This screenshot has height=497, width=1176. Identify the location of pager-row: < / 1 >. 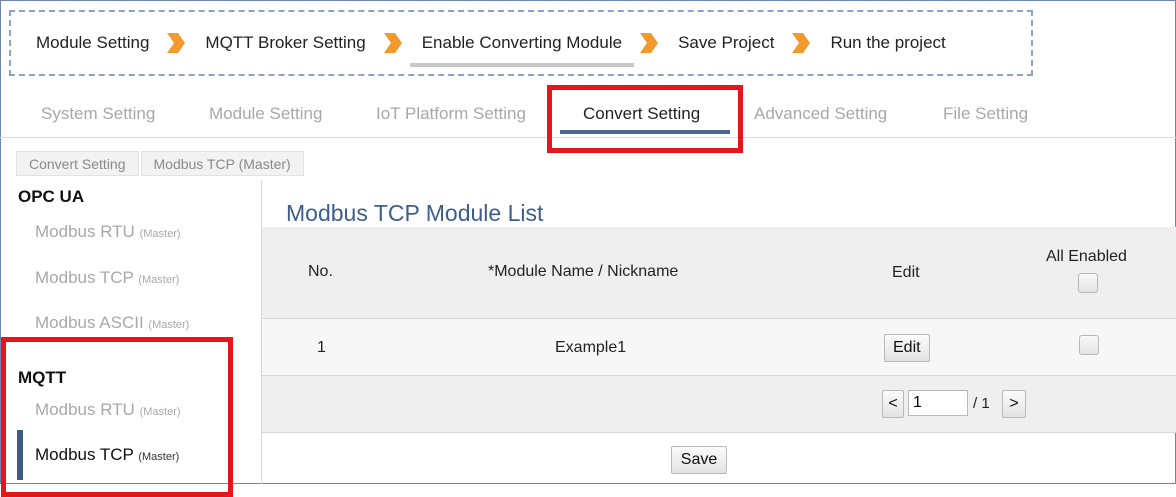
(719, 404).